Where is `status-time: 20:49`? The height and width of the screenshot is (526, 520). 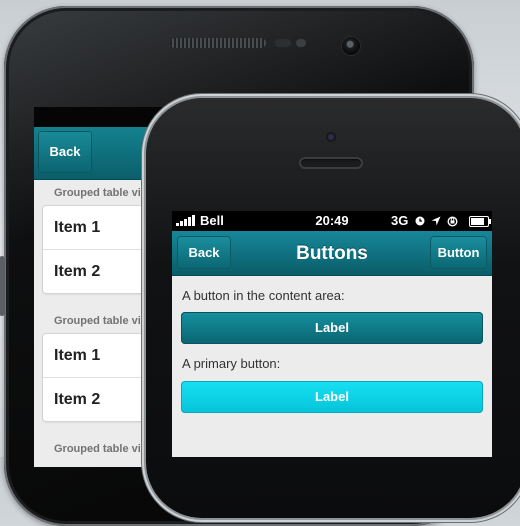 status-time: 20:49 is located at coordinates (332, 220).